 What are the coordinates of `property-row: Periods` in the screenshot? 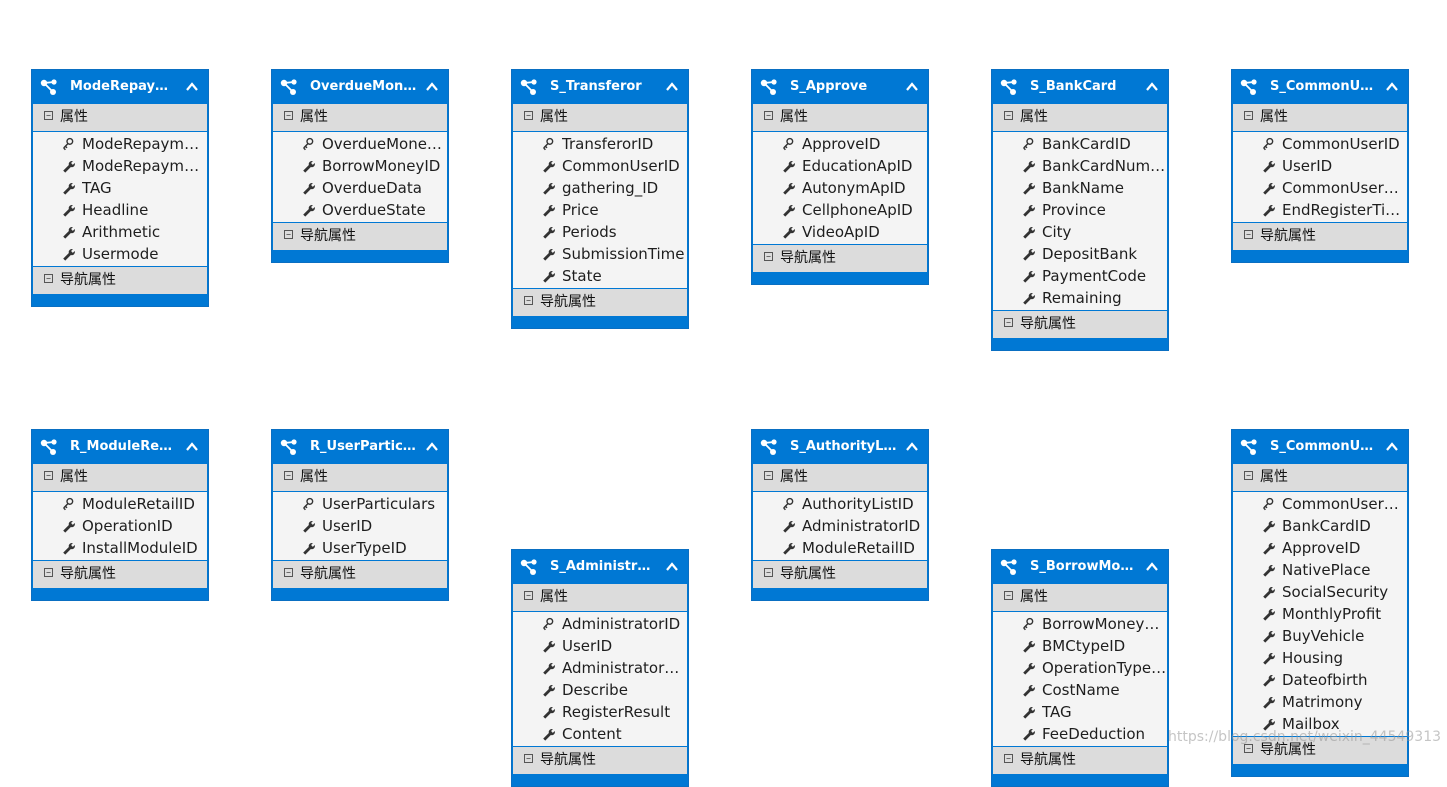 It's located at (600, 232).